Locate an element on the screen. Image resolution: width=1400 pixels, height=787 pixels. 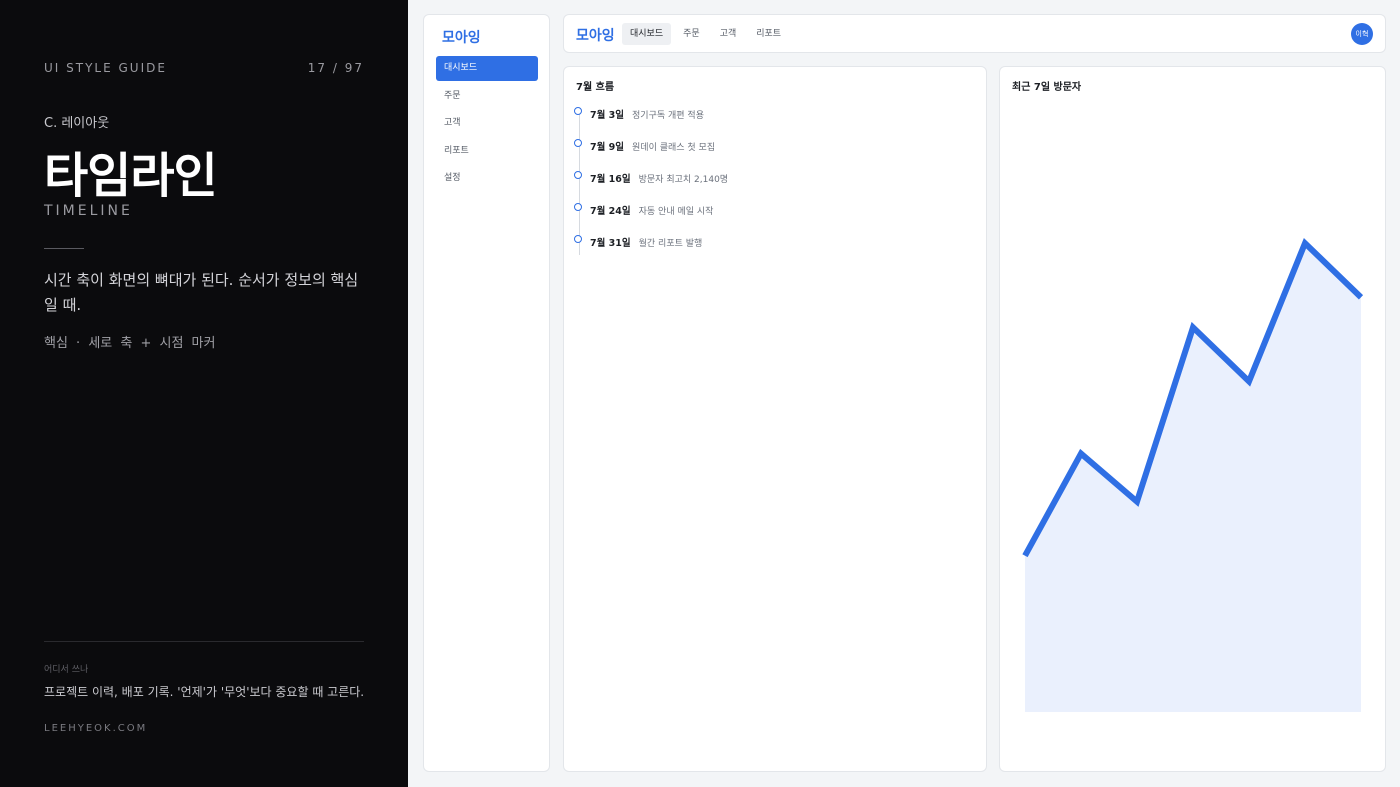
timeline-title: 7월 흐름 is located at coordinates (595, 87).